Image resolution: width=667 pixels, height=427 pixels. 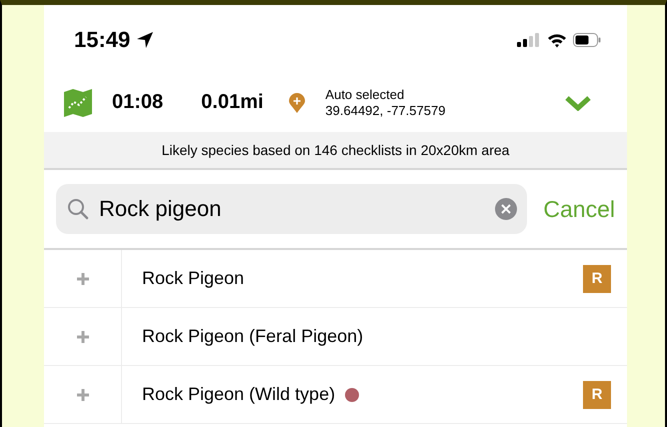 What do you see at coordinates (365, 94) in the screenshot?
I see `location-label: Auto selected` at bounding box center [365, 94].